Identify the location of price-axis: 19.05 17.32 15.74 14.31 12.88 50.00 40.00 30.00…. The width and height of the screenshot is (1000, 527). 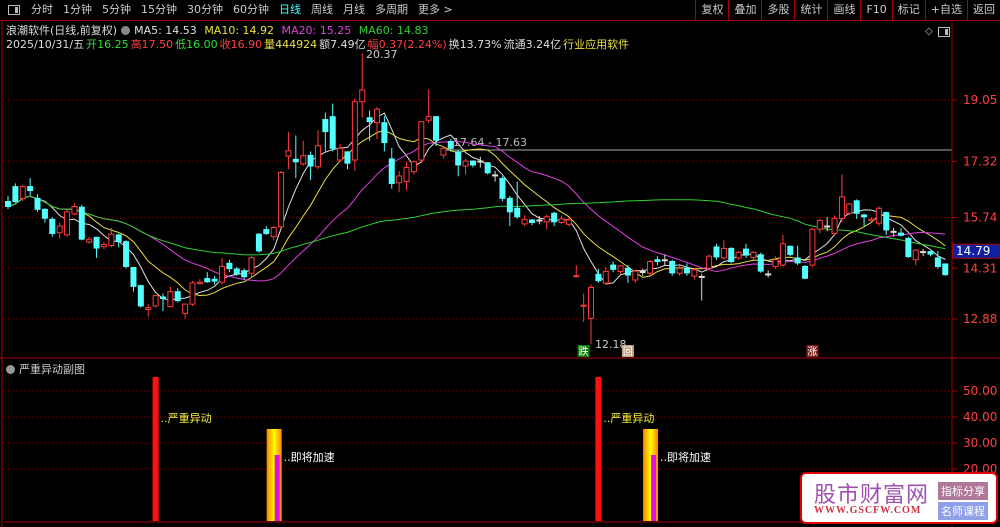
(976, 284).